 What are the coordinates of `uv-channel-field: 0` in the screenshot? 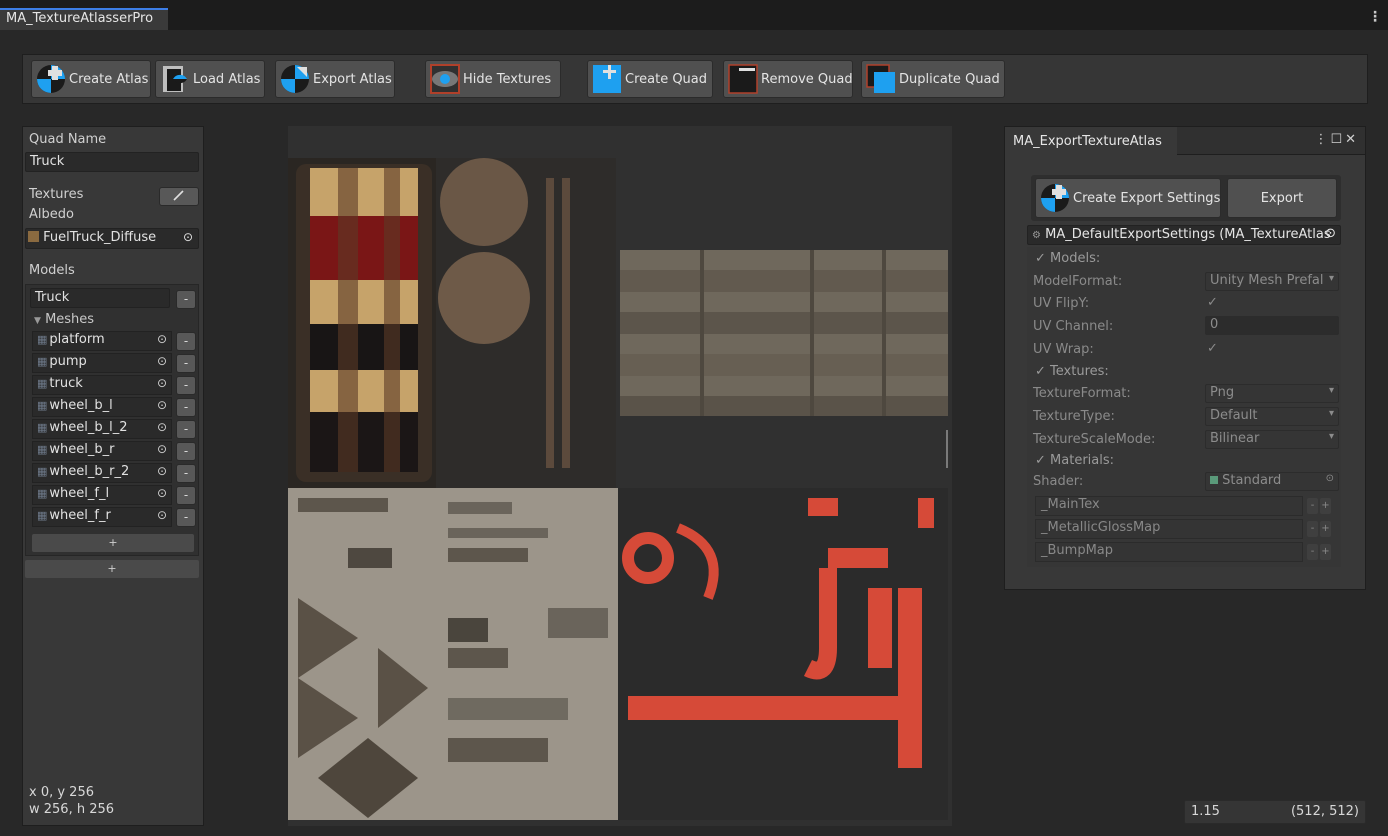 It's located at (1272, 325).